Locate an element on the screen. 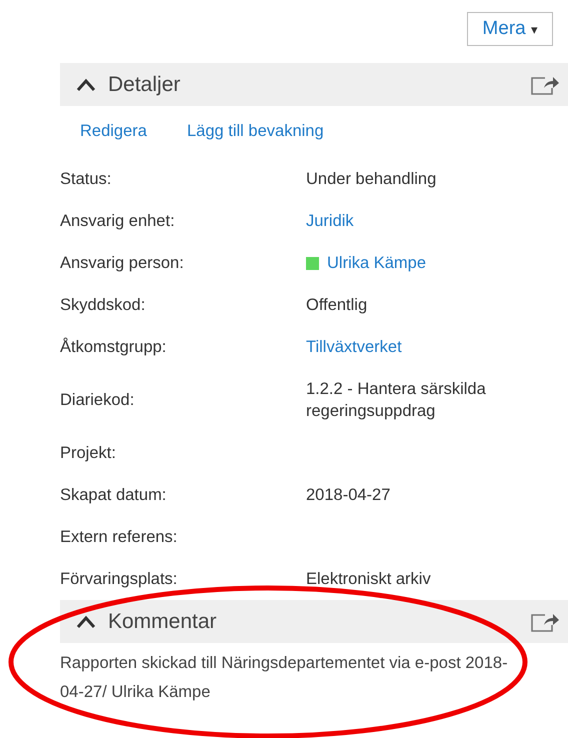  field-value: Under behandling is located at coordinates (371, 179).